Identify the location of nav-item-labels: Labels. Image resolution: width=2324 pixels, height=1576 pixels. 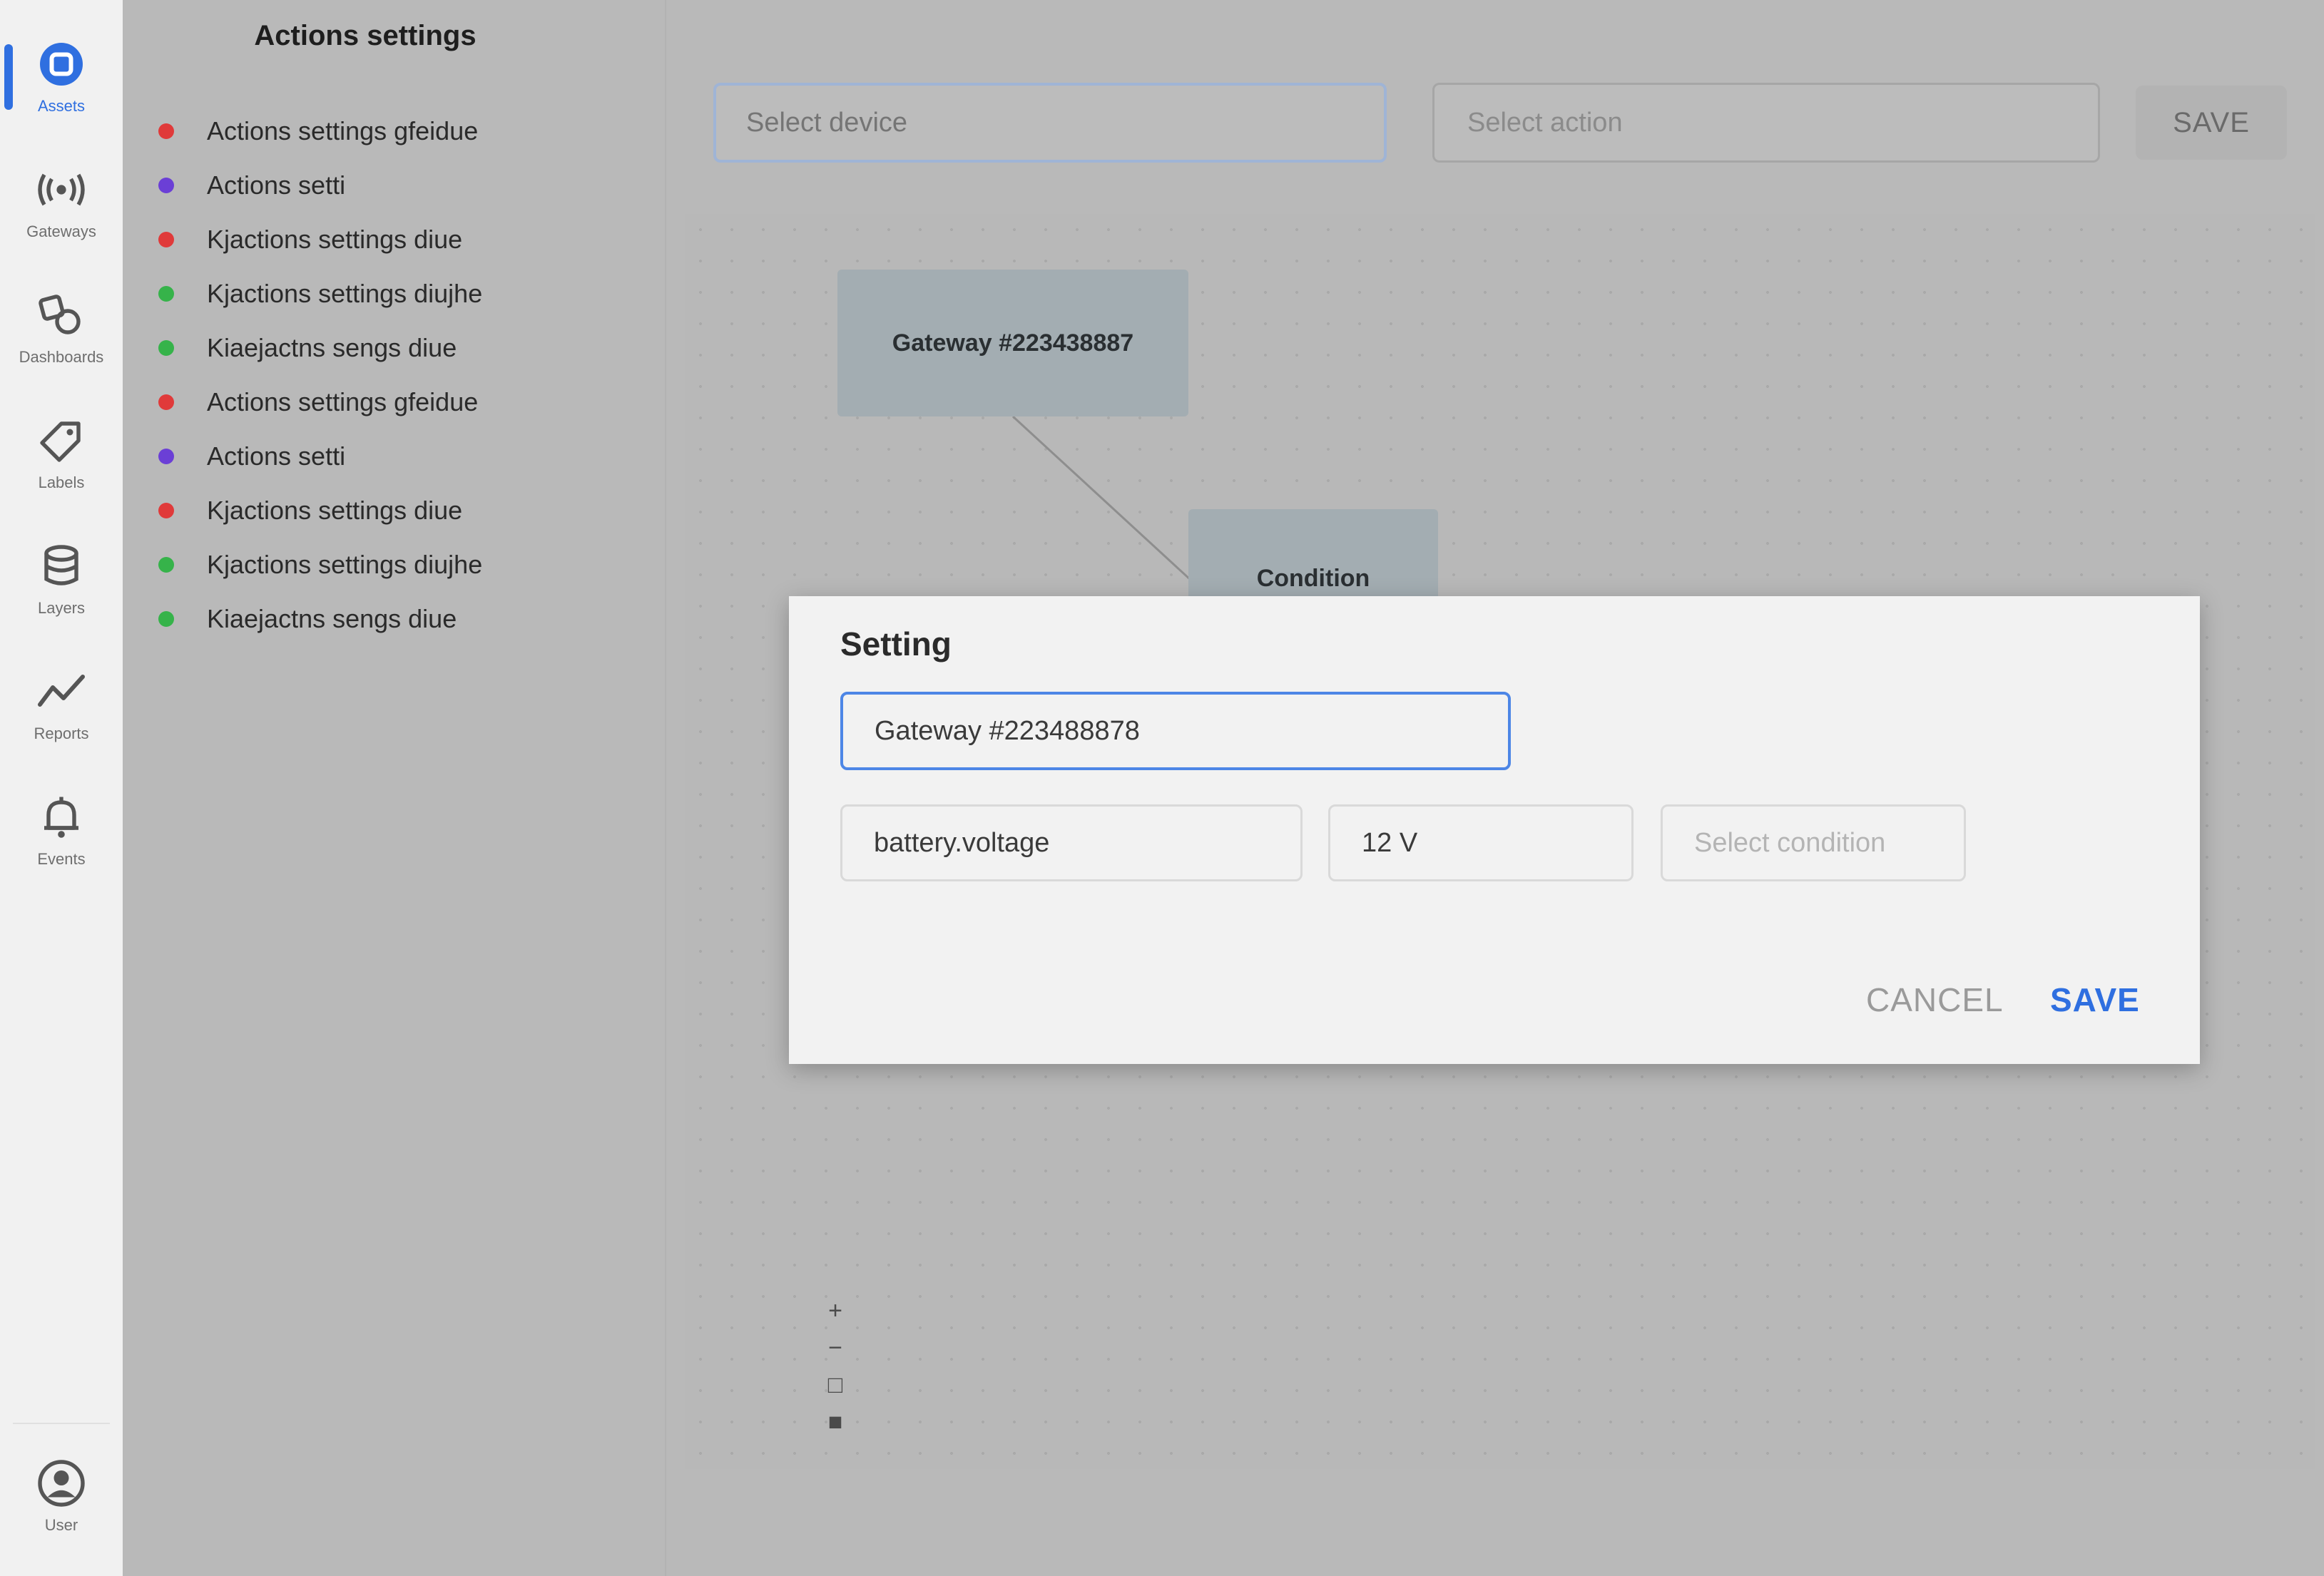
(61, 458).